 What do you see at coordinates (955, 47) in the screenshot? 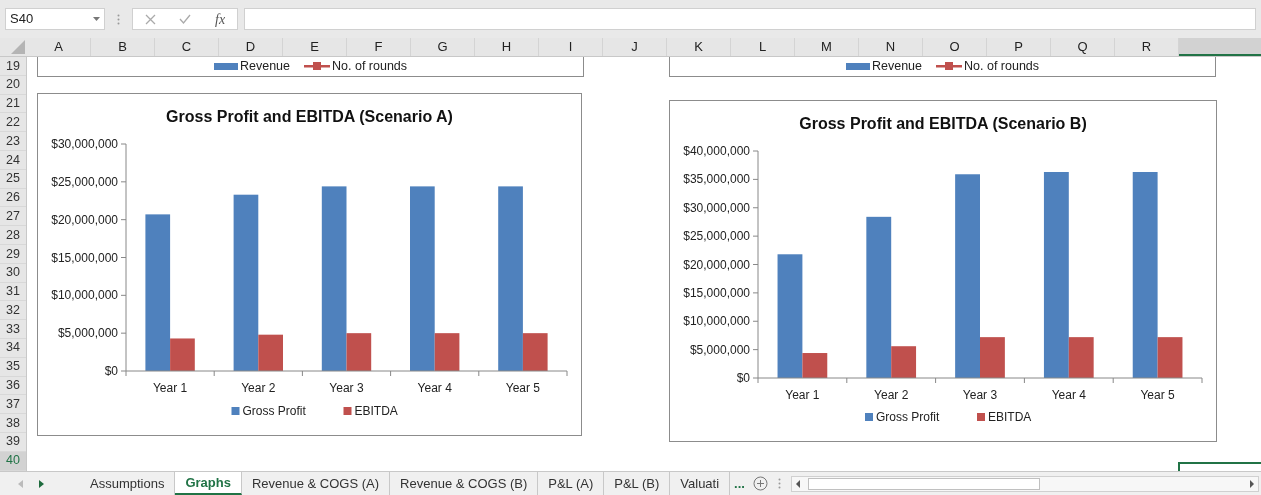
I see `column-header: O` at bounding box center [955, 47].